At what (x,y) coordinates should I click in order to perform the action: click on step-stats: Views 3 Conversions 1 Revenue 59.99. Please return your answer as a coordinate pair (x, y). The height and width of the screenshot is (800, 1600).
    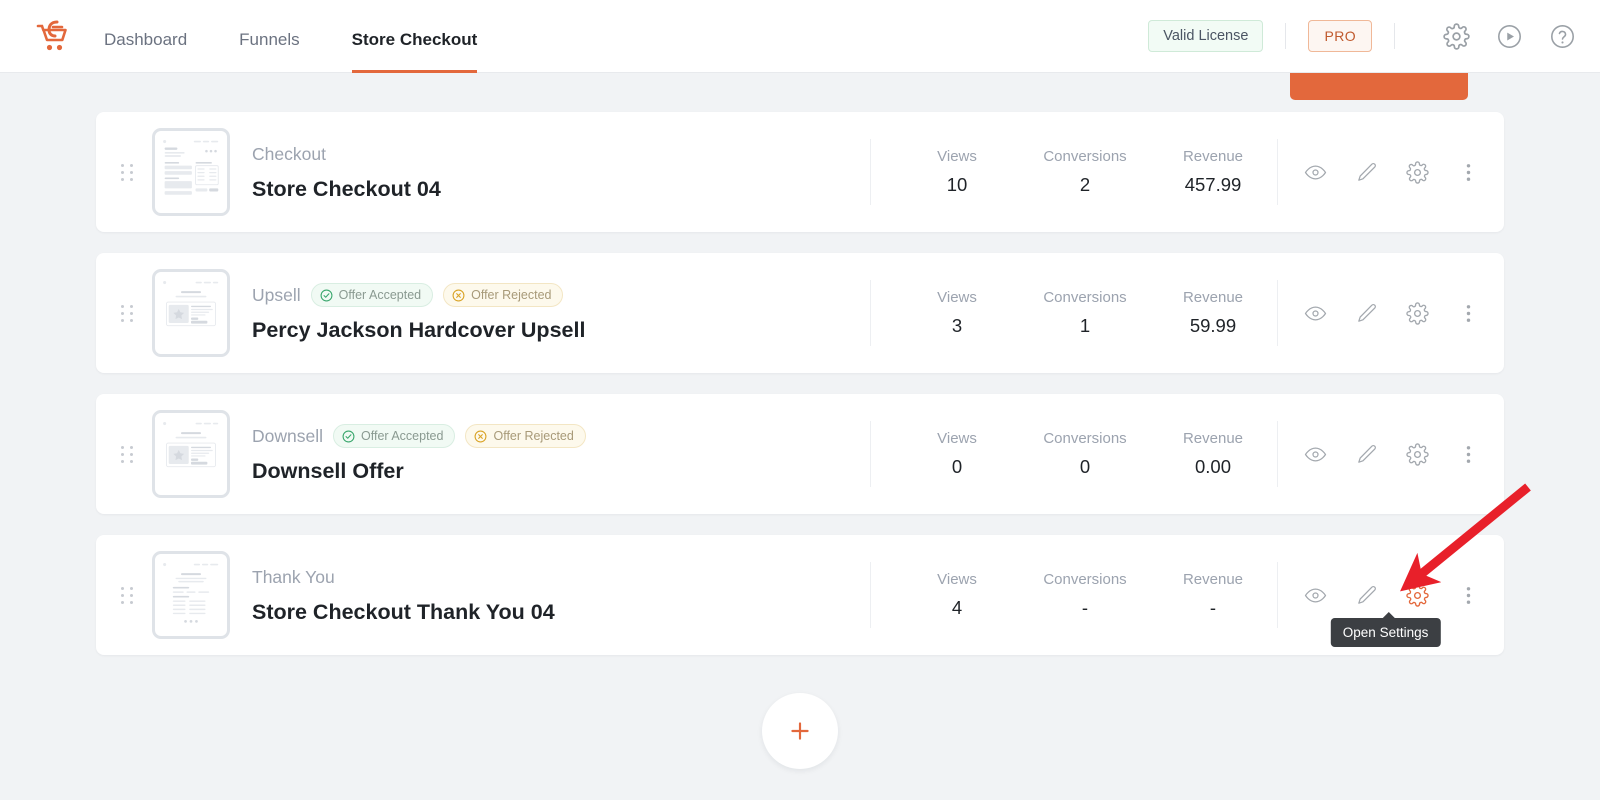
    Looking at the image, I should click on (1073, 313).